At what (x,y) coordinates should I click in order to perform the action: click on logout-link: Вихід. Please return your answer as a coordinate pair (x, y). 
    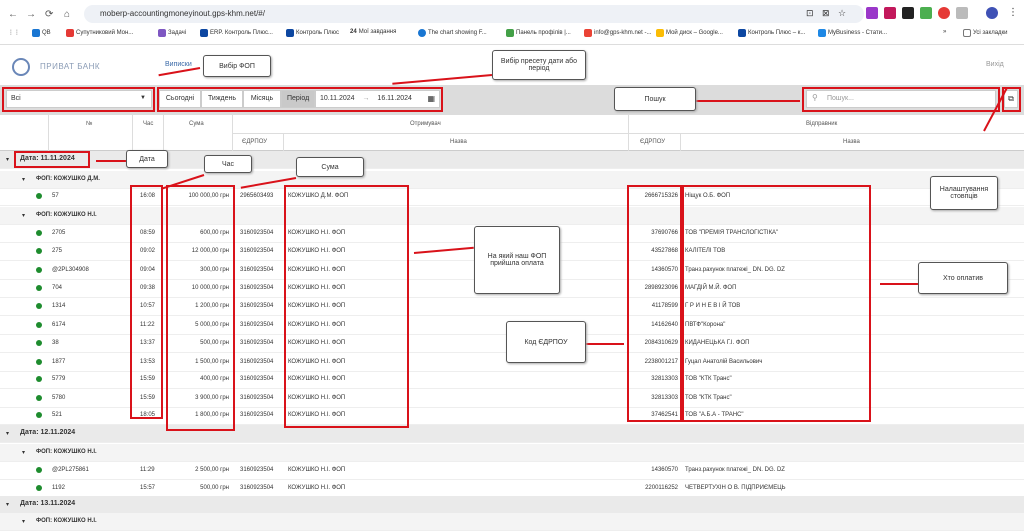
    Looking at the image, I should click on (995, 64).